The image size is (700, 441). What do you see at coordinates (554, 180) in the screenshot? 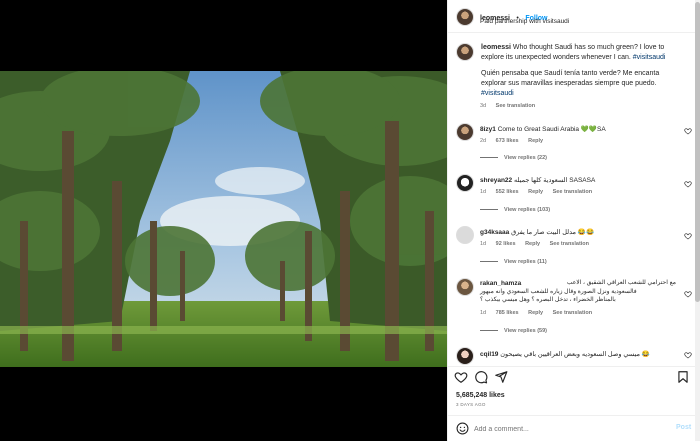
I see `comment-text: السعودية كلها جميله SASASA` at bounding box center [554, 180].